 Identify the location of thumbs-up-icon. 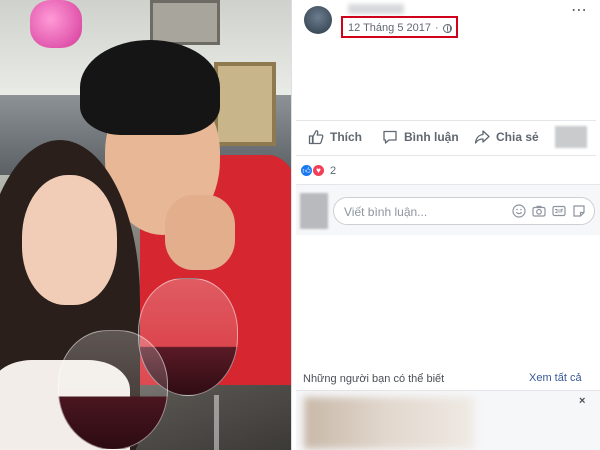
(316, 137).